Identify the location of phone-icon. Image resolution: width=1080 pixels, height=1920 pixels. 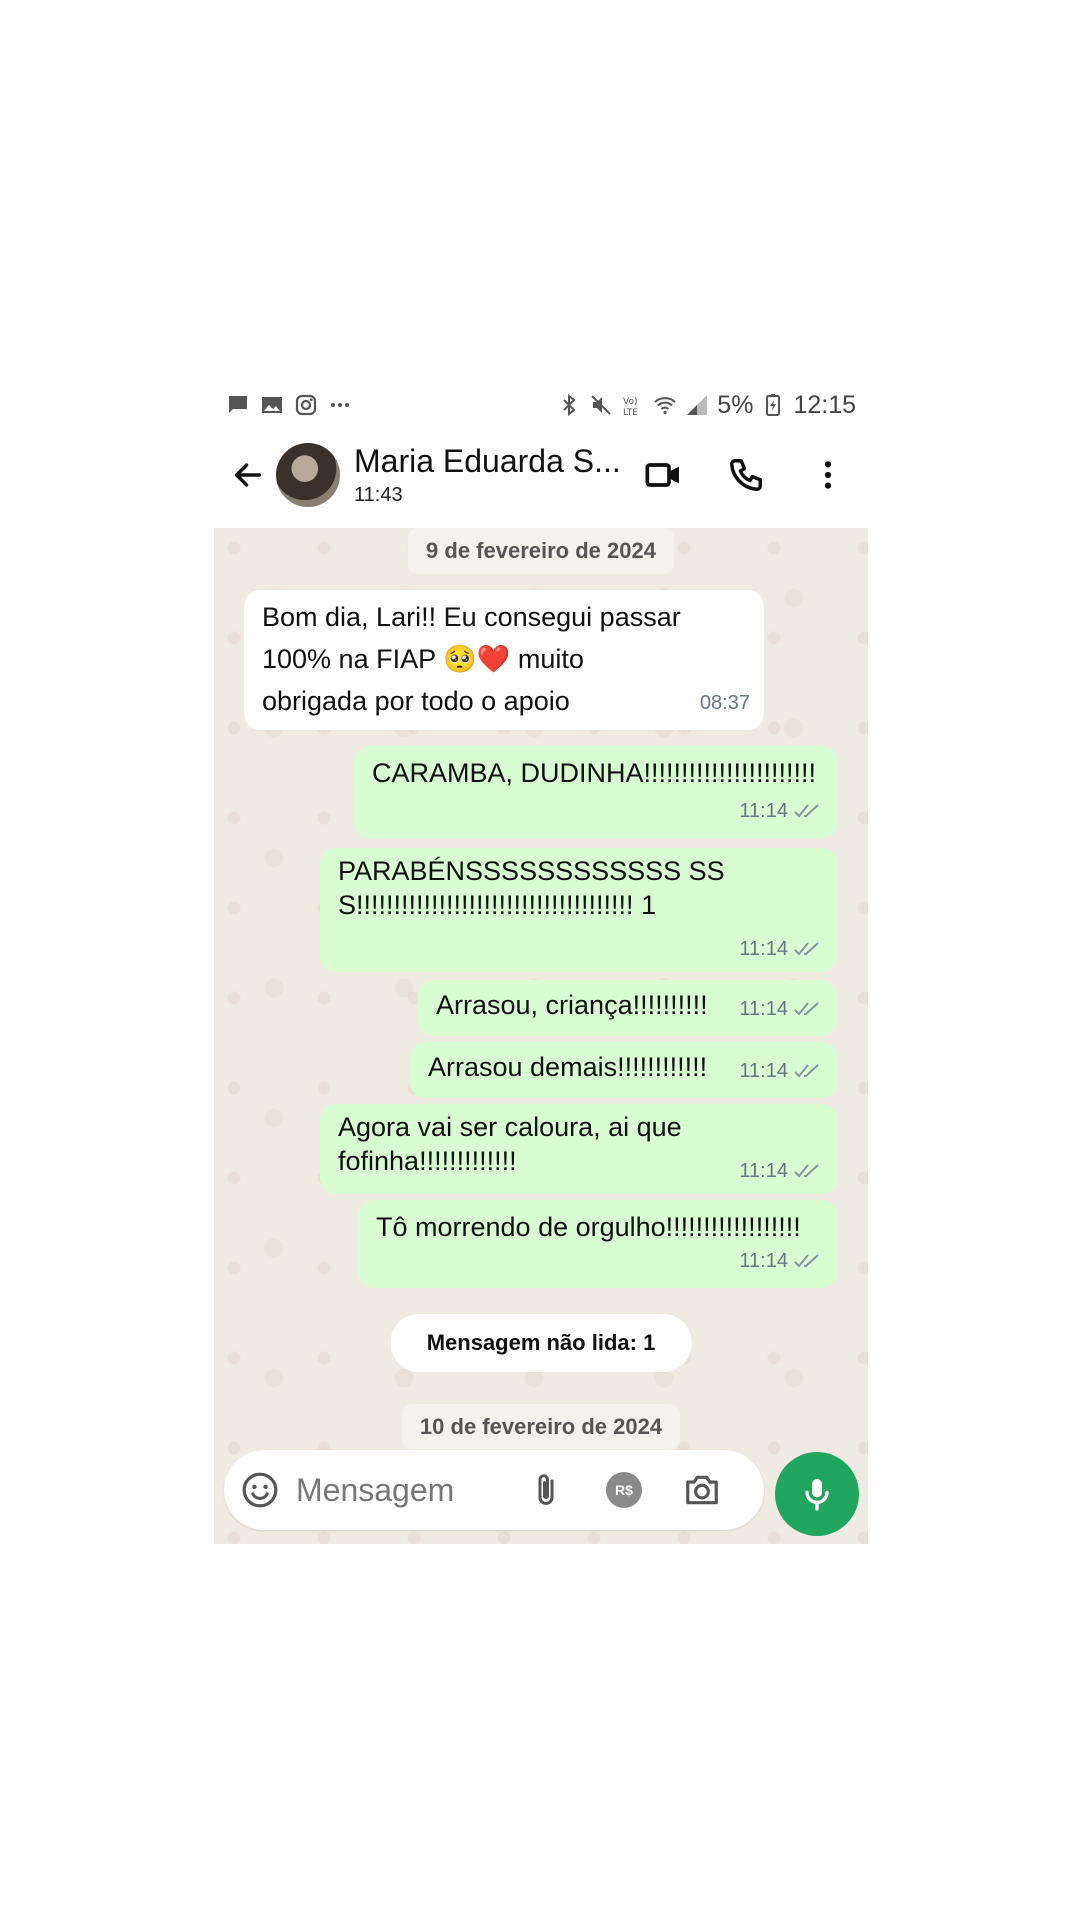
(746, 475).